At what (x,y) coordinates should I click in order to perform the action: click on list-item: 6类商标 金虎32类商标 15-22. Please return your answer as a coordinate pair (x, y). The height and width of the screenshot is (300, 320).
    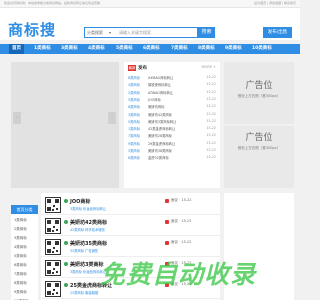
    Looking at the image, I should click on (172, 158).